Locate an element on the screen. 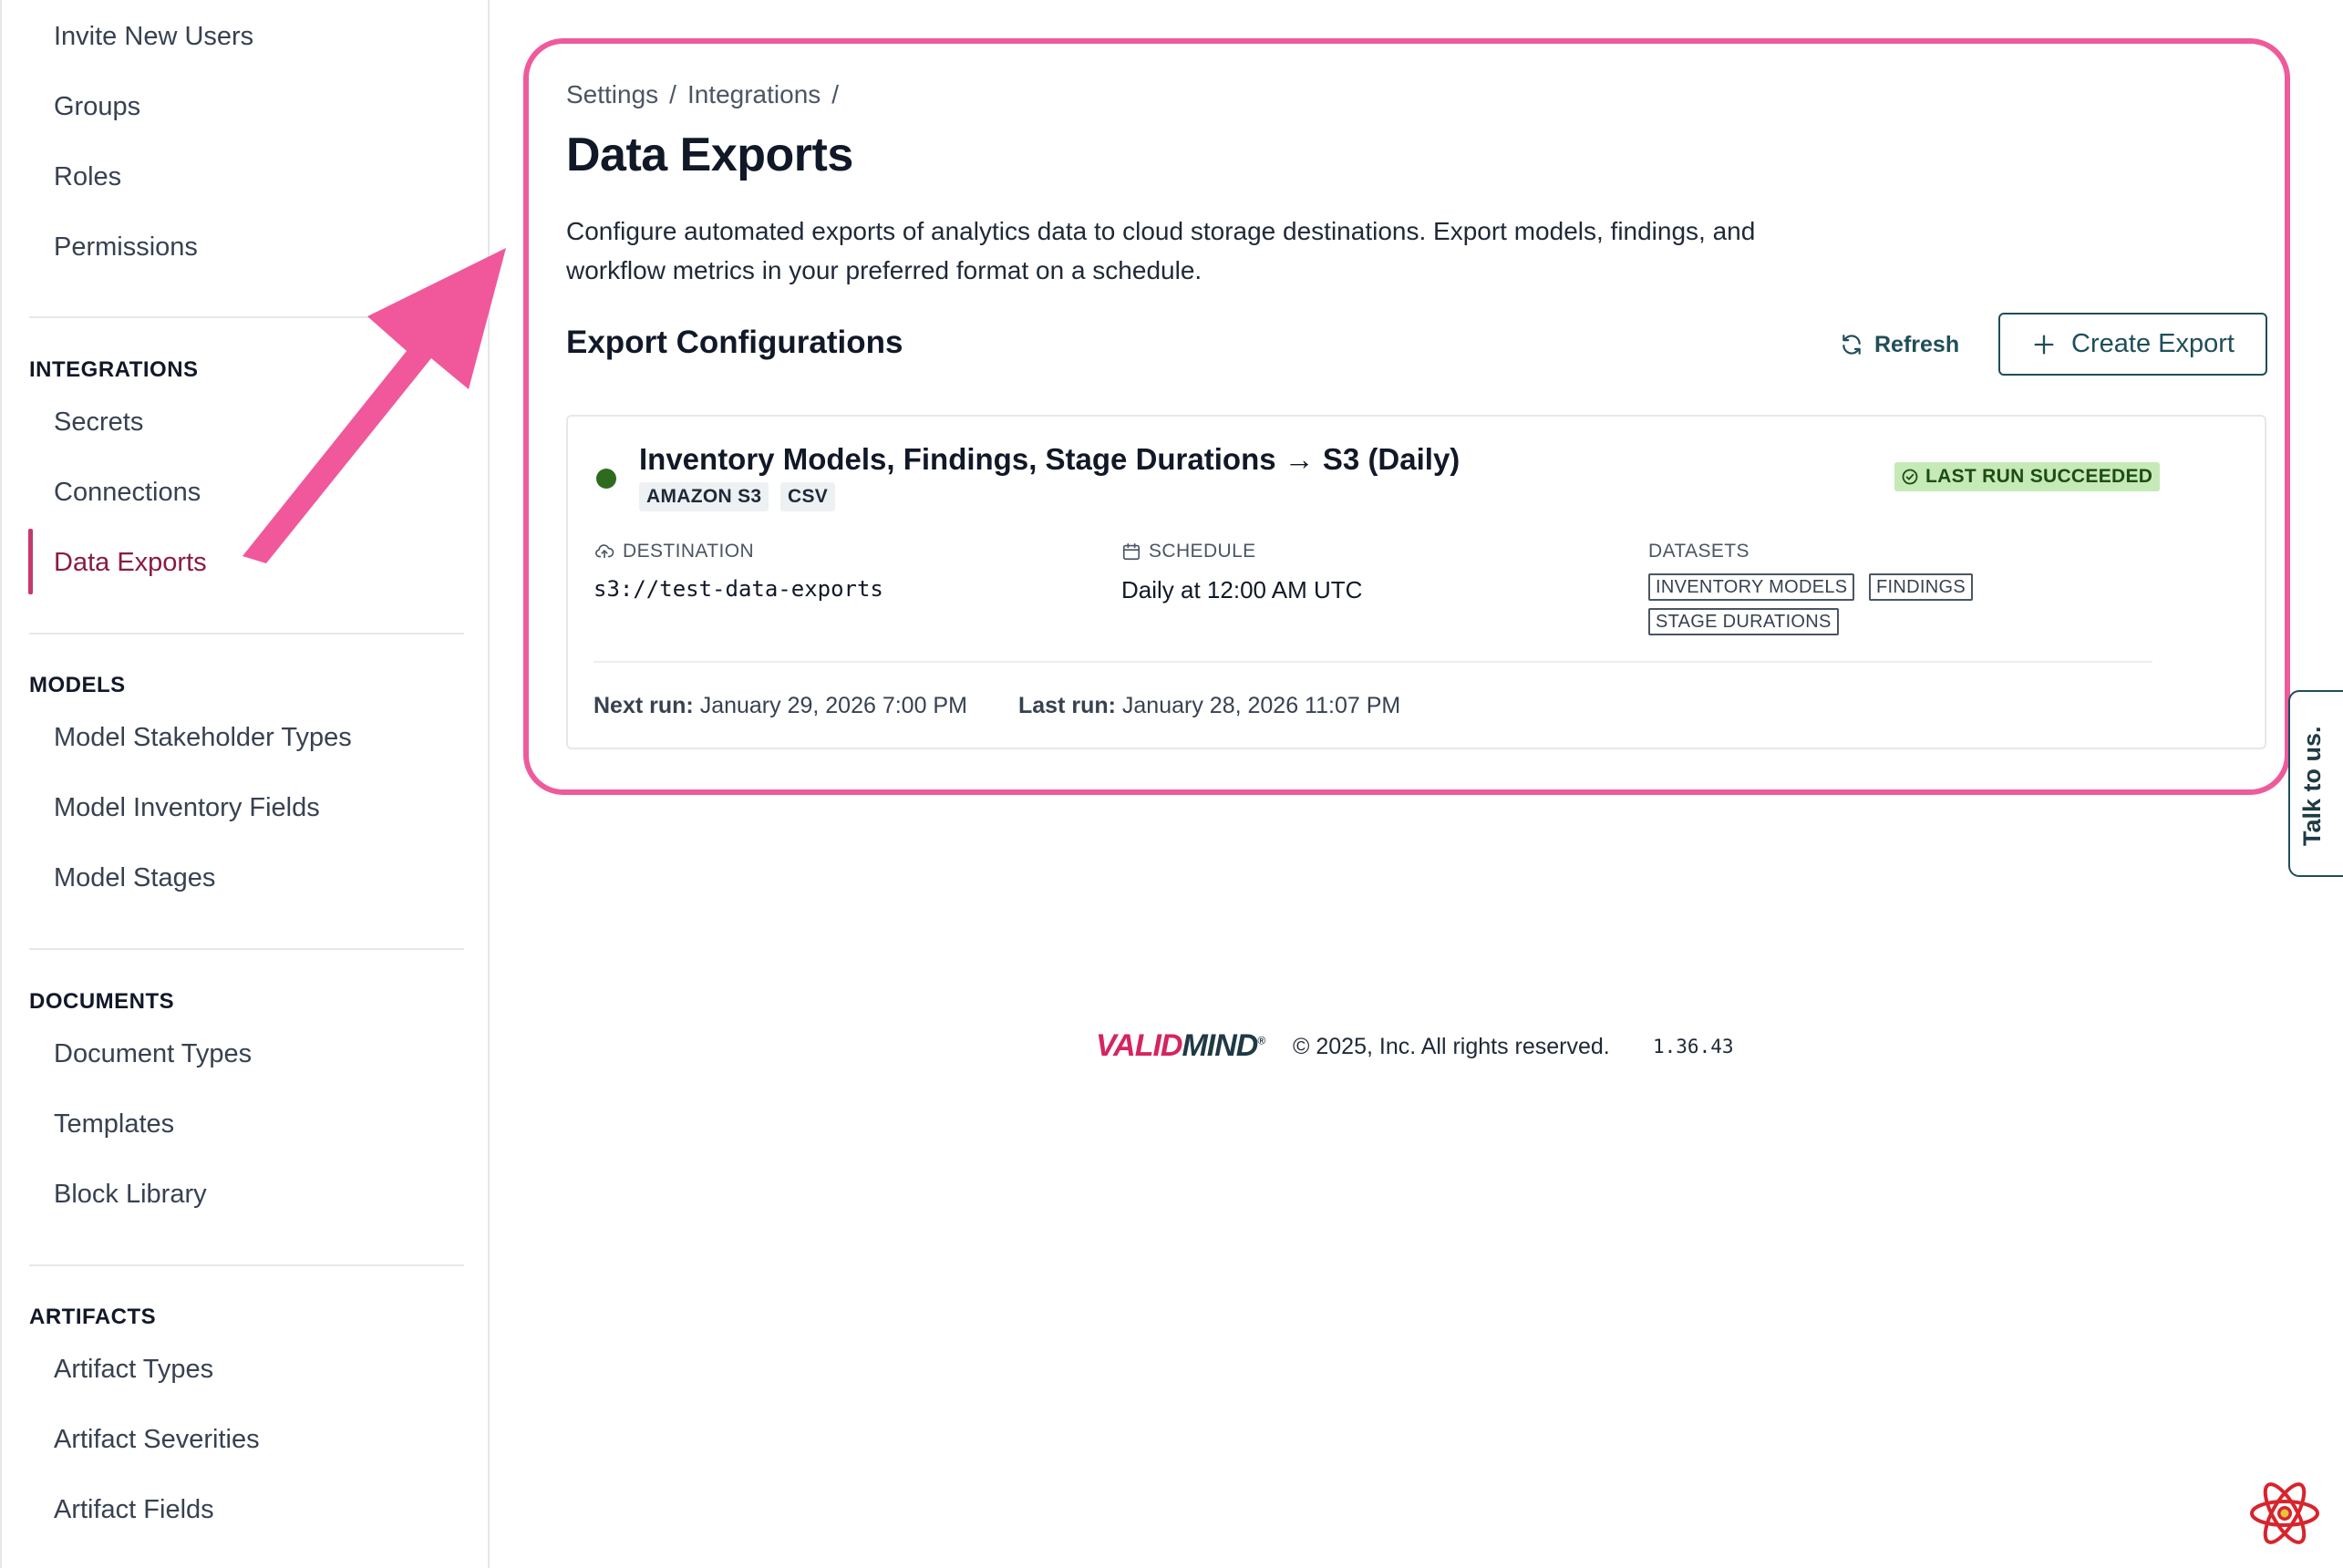 The width and height of the screenshot is (2343, 1568). last-run: Last run: January 28, 2026 11:07 PM is located at coordinates (1209, 706).